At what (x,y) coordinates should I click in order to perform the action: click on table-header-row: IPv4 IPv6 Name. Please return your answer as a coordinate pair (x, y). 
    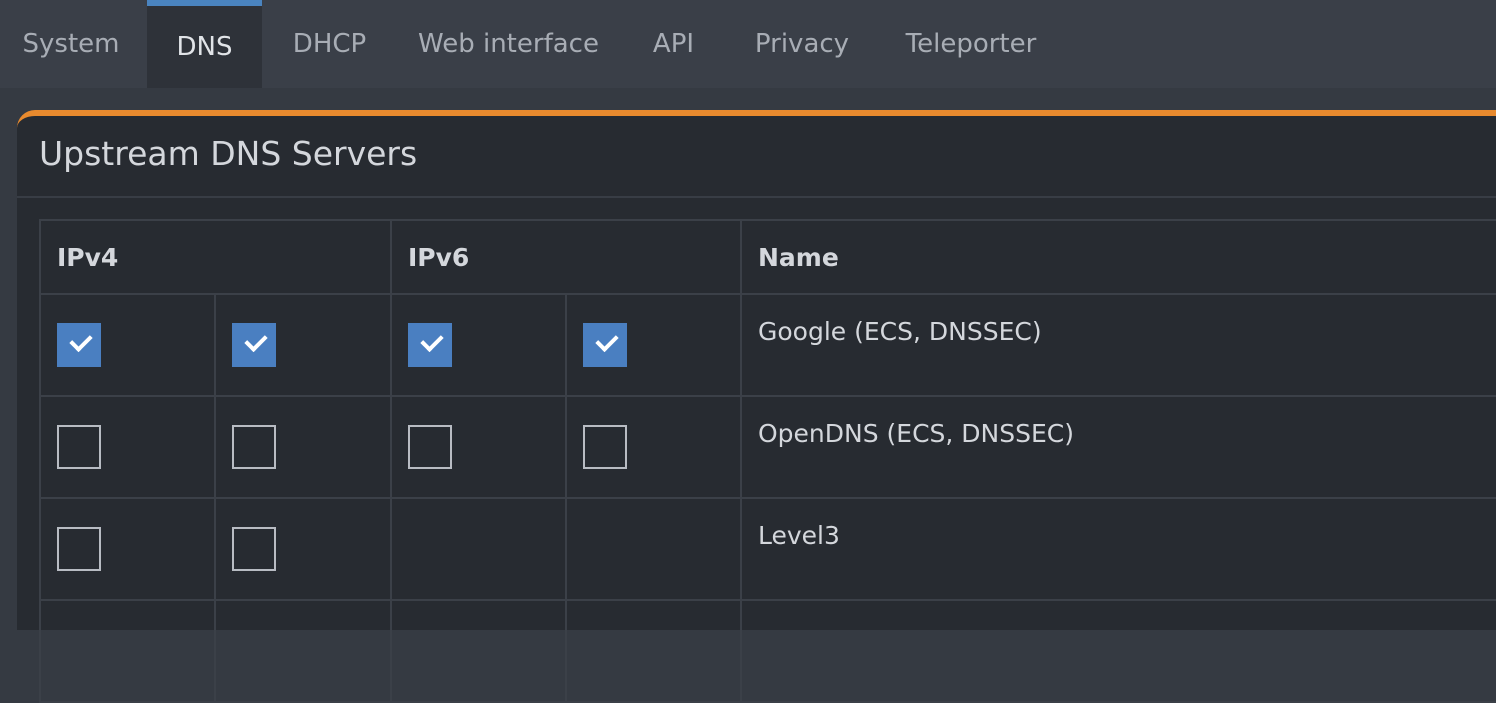
    Looking at the image, I should click on (767, 257).